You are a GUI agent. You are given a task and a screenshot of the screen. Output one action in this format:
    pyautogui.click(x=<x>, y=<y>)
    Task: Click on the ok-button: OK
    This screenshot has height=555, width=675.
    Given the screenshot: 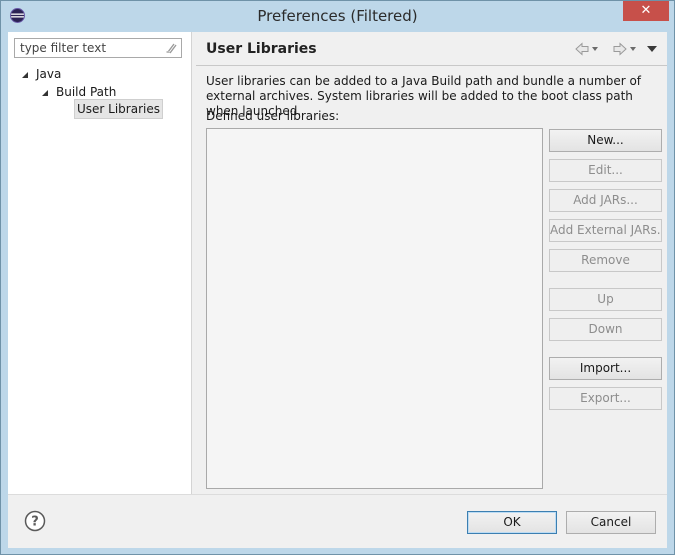 What is the action you would take?
    pyautogui.click(x=512, y=522)
    